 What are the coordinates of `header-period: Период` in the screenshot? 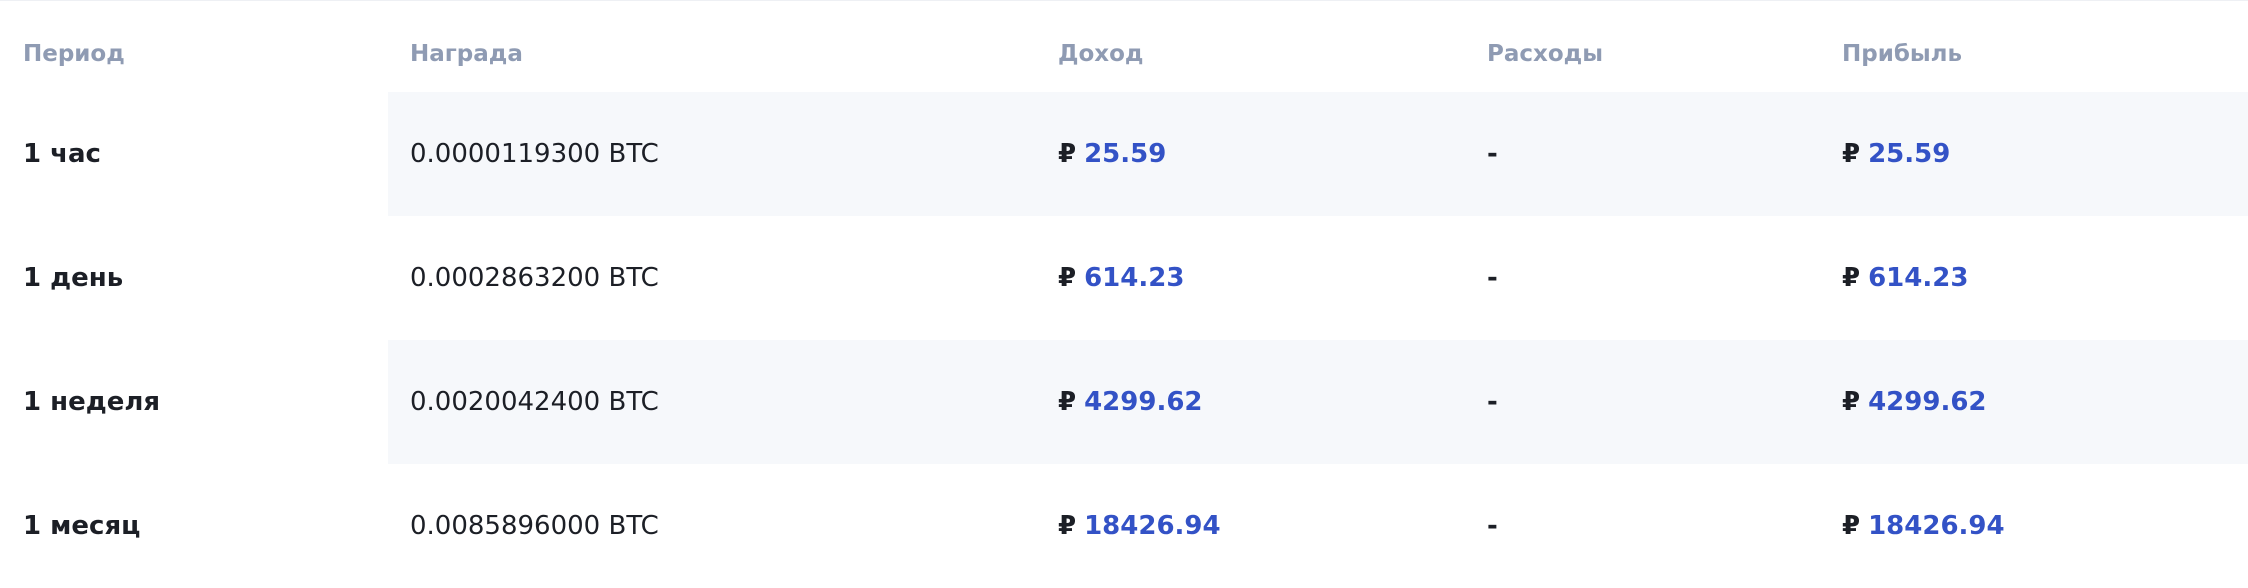 It's located at (74, 54).